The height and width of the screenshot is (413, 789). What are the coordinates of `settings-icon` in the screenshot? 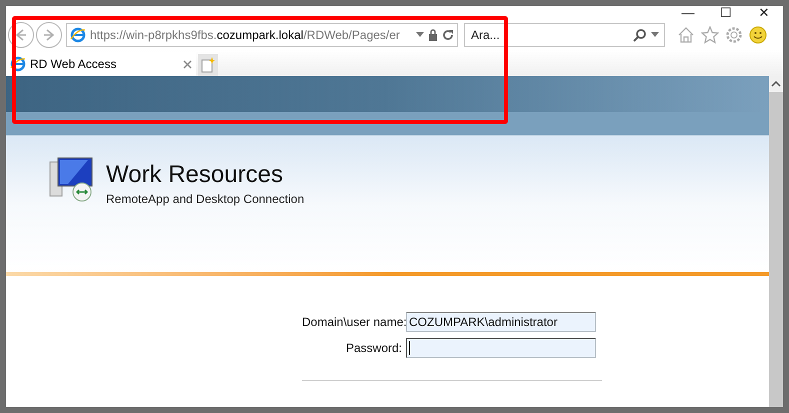 It's located at (734, 35).